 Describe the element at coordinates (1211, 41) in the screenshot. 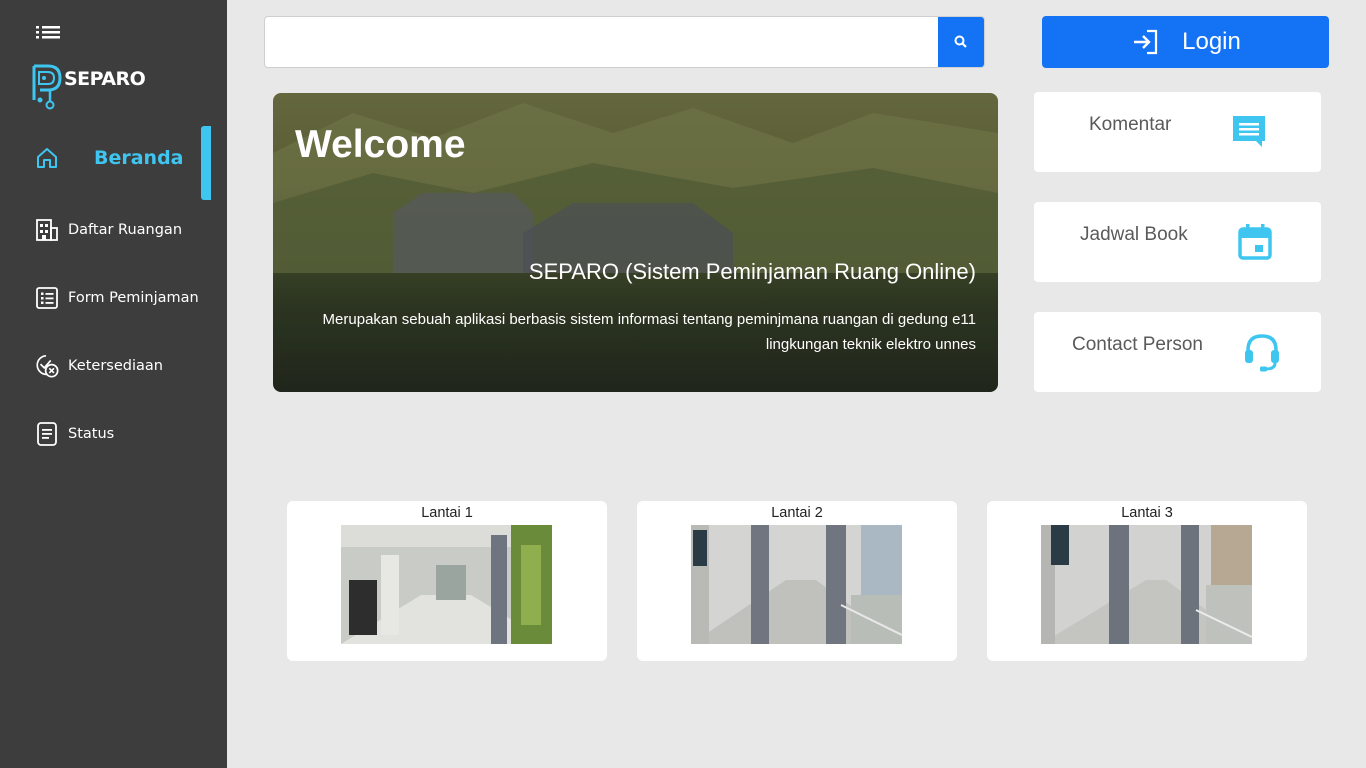

I see `login-label: Login` at that location.